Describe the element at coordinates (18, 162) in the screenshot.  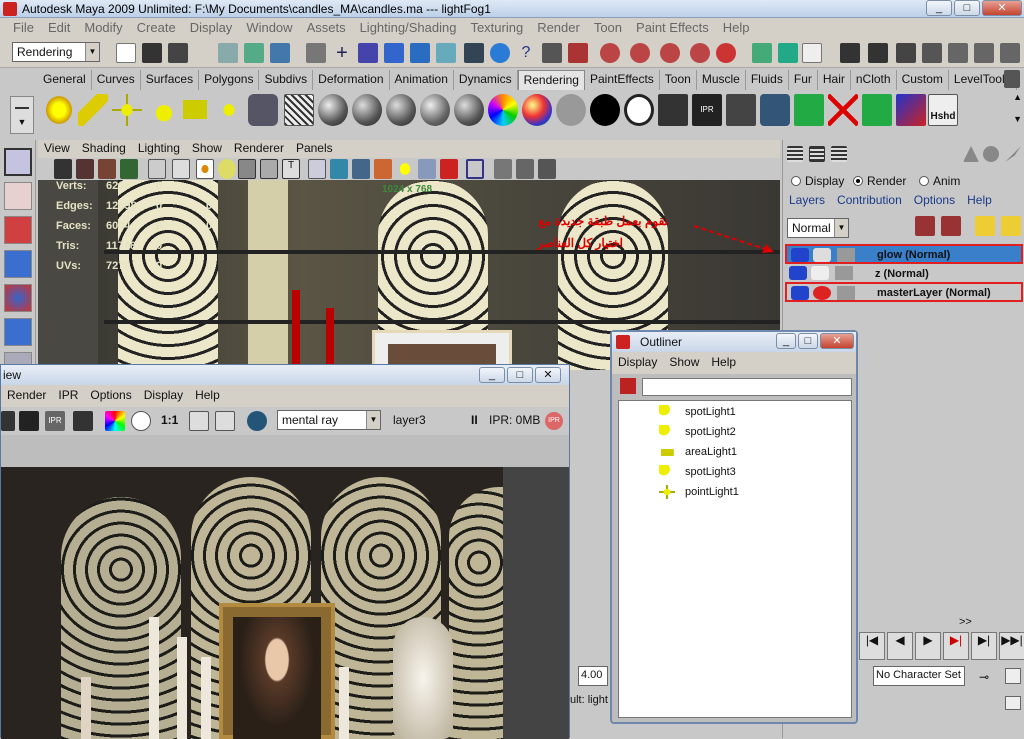
I see `select-tool-icon` at that location.